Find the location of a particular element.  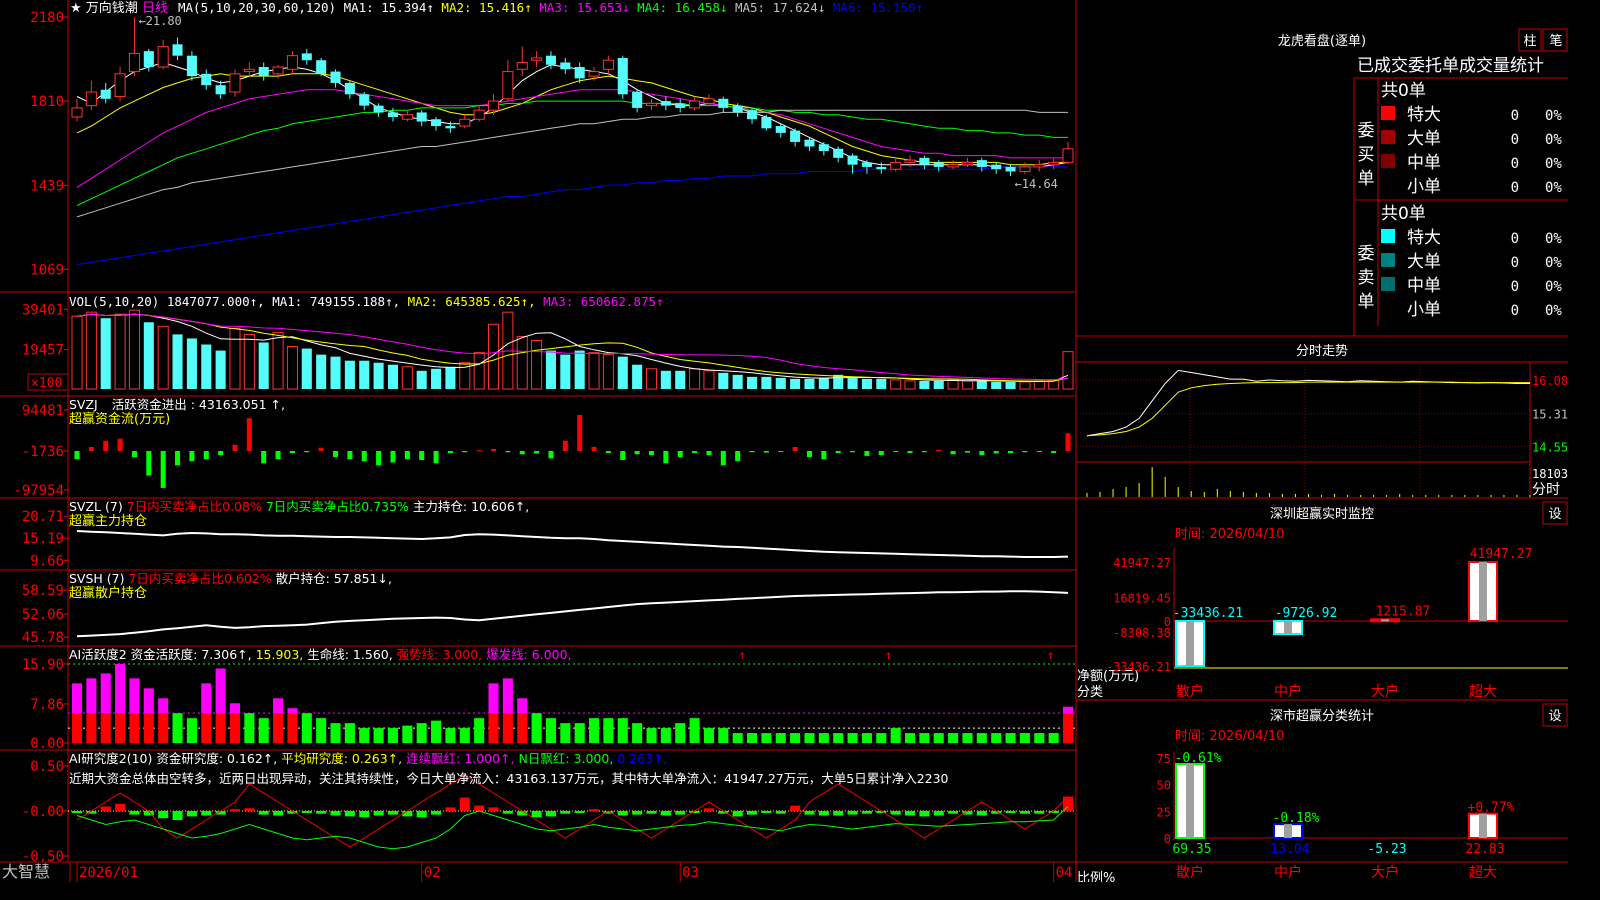

sz-realtime-category: 散户 is located at coordinates (1190, 691).